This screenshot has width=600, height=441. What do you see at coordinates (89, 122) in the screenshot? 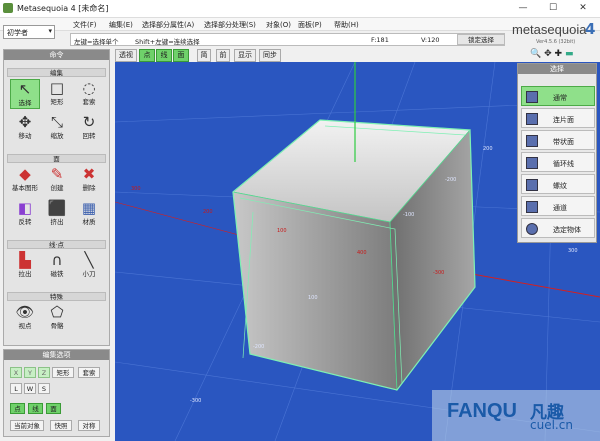
I see `rotate-icon: ↻` at bounding box center [89, 122].